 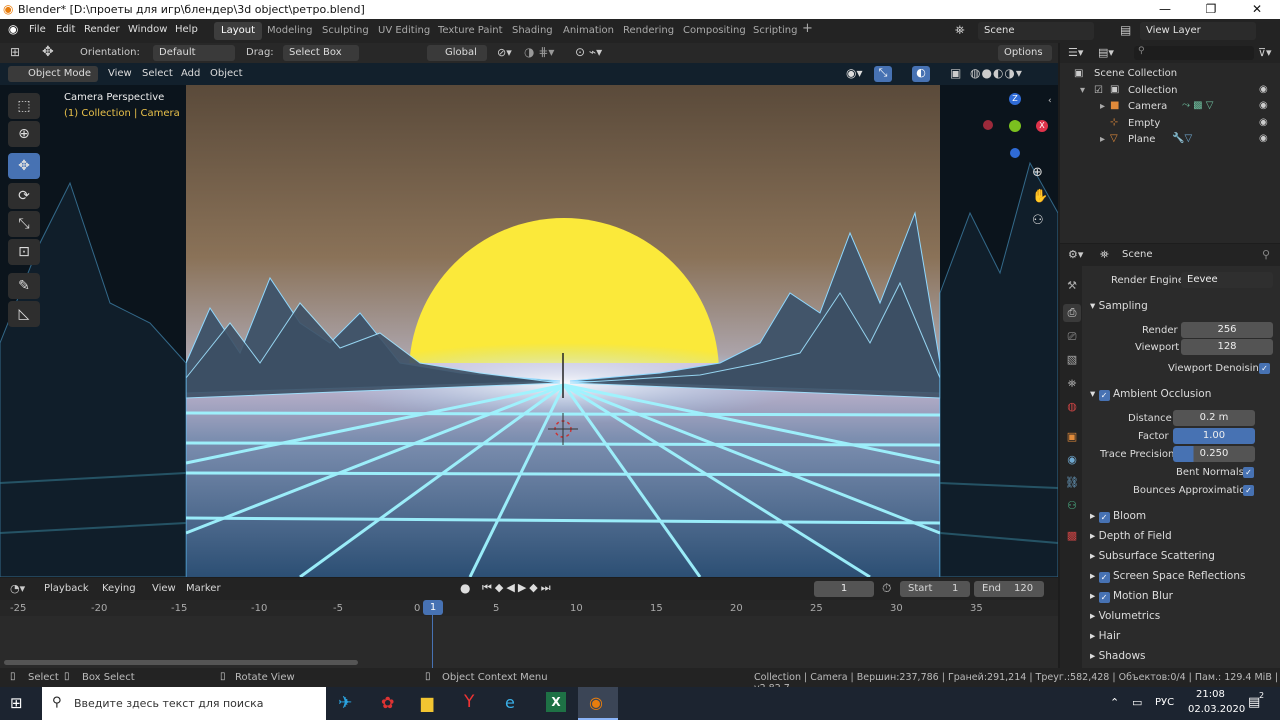 I want to click on taskbar-search-box: ⚲ Введите здесь текст для поиска, so click(x=184, y=703).